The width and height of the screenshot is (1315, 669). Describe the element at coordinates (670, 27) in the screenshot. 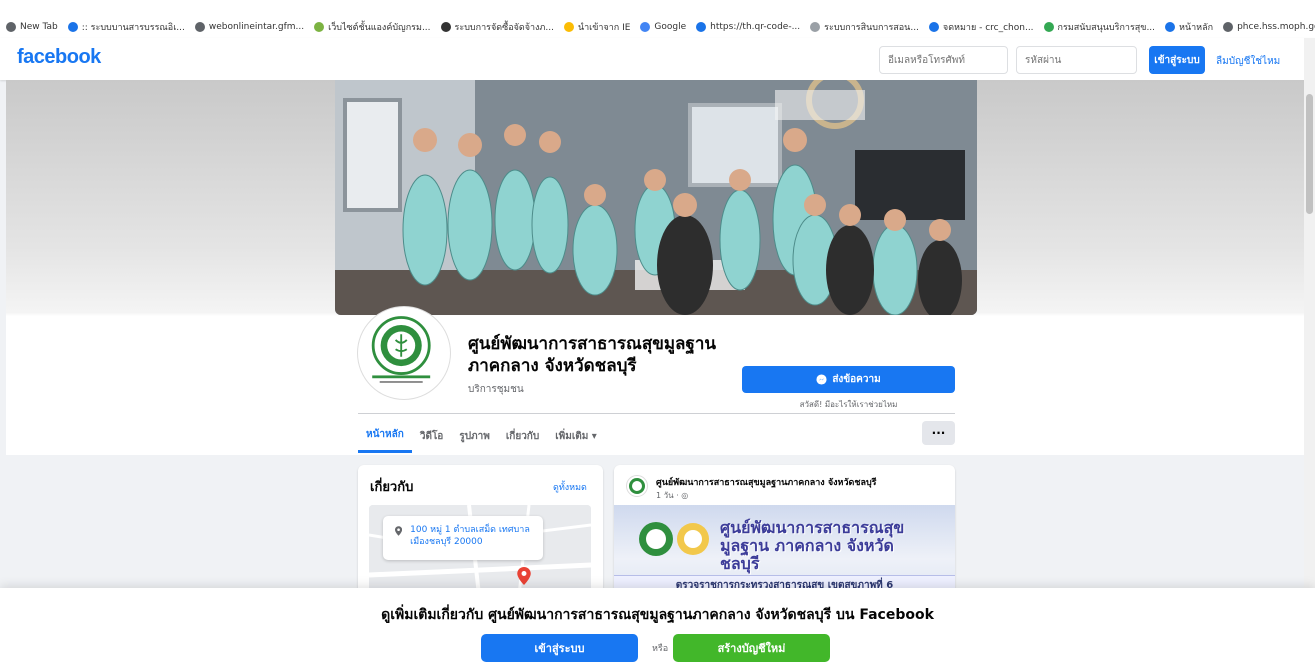

I see `bookmark-label: Google` at that location.